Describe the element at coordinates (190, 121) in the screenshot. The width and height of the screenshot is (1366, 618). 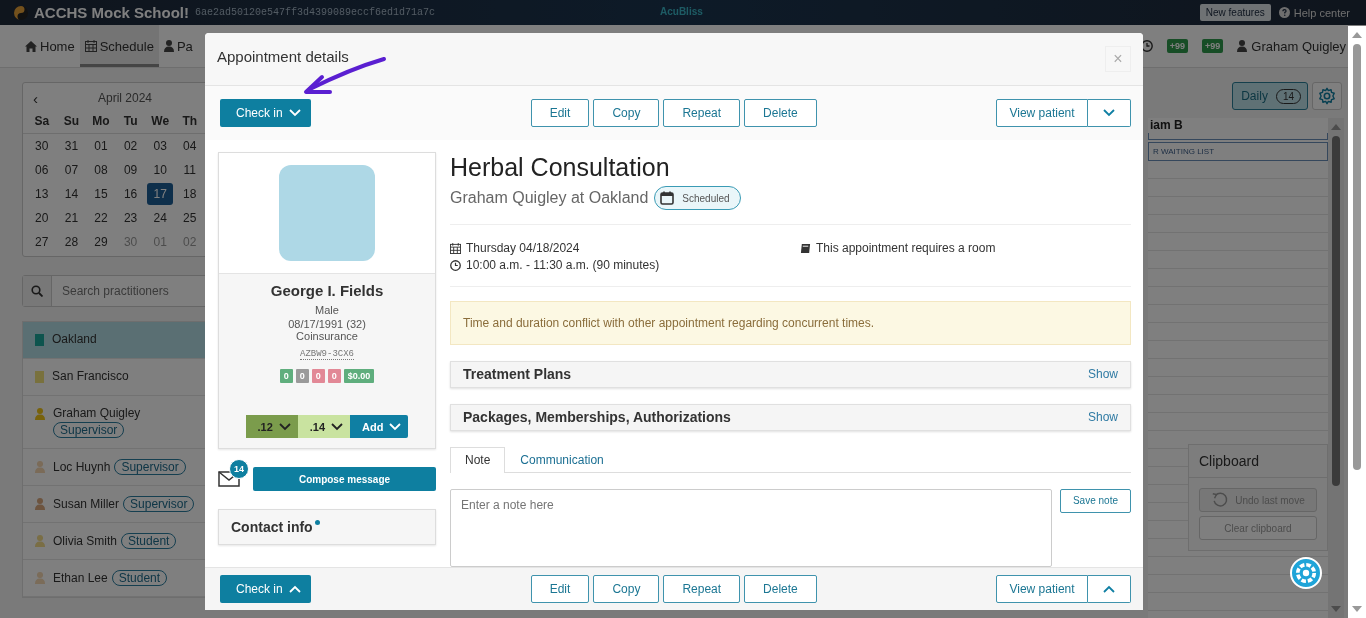
I see `weekday-label: Th` at that location.